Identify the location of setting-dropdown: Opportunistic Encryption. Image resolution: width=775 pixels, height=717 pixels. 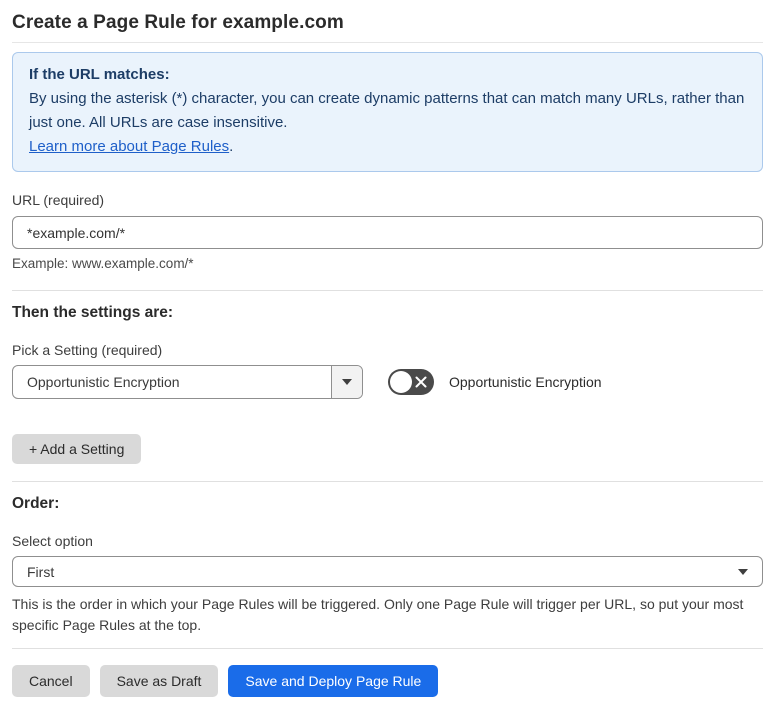
(187, 382).